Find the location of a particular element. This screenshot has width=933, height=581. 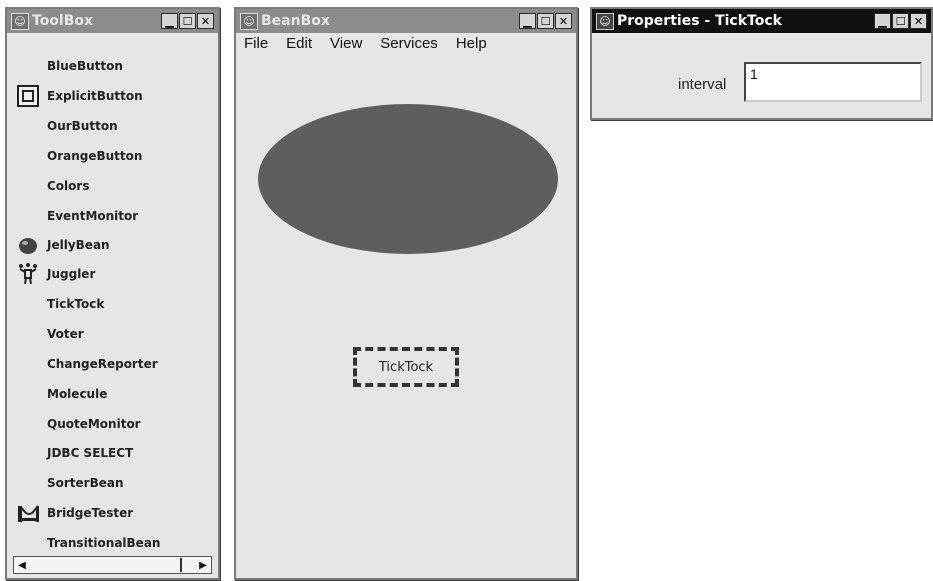

toolbox-item-label: EventMonitor is located at coordinates (93, 216).